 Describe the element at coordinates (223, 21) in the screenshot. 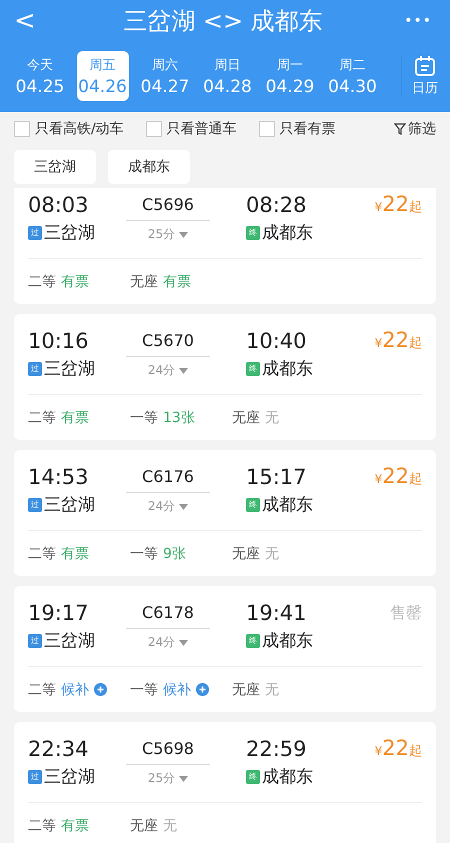

I see `route-title: 三岔湖 <> 成都东` at that location.